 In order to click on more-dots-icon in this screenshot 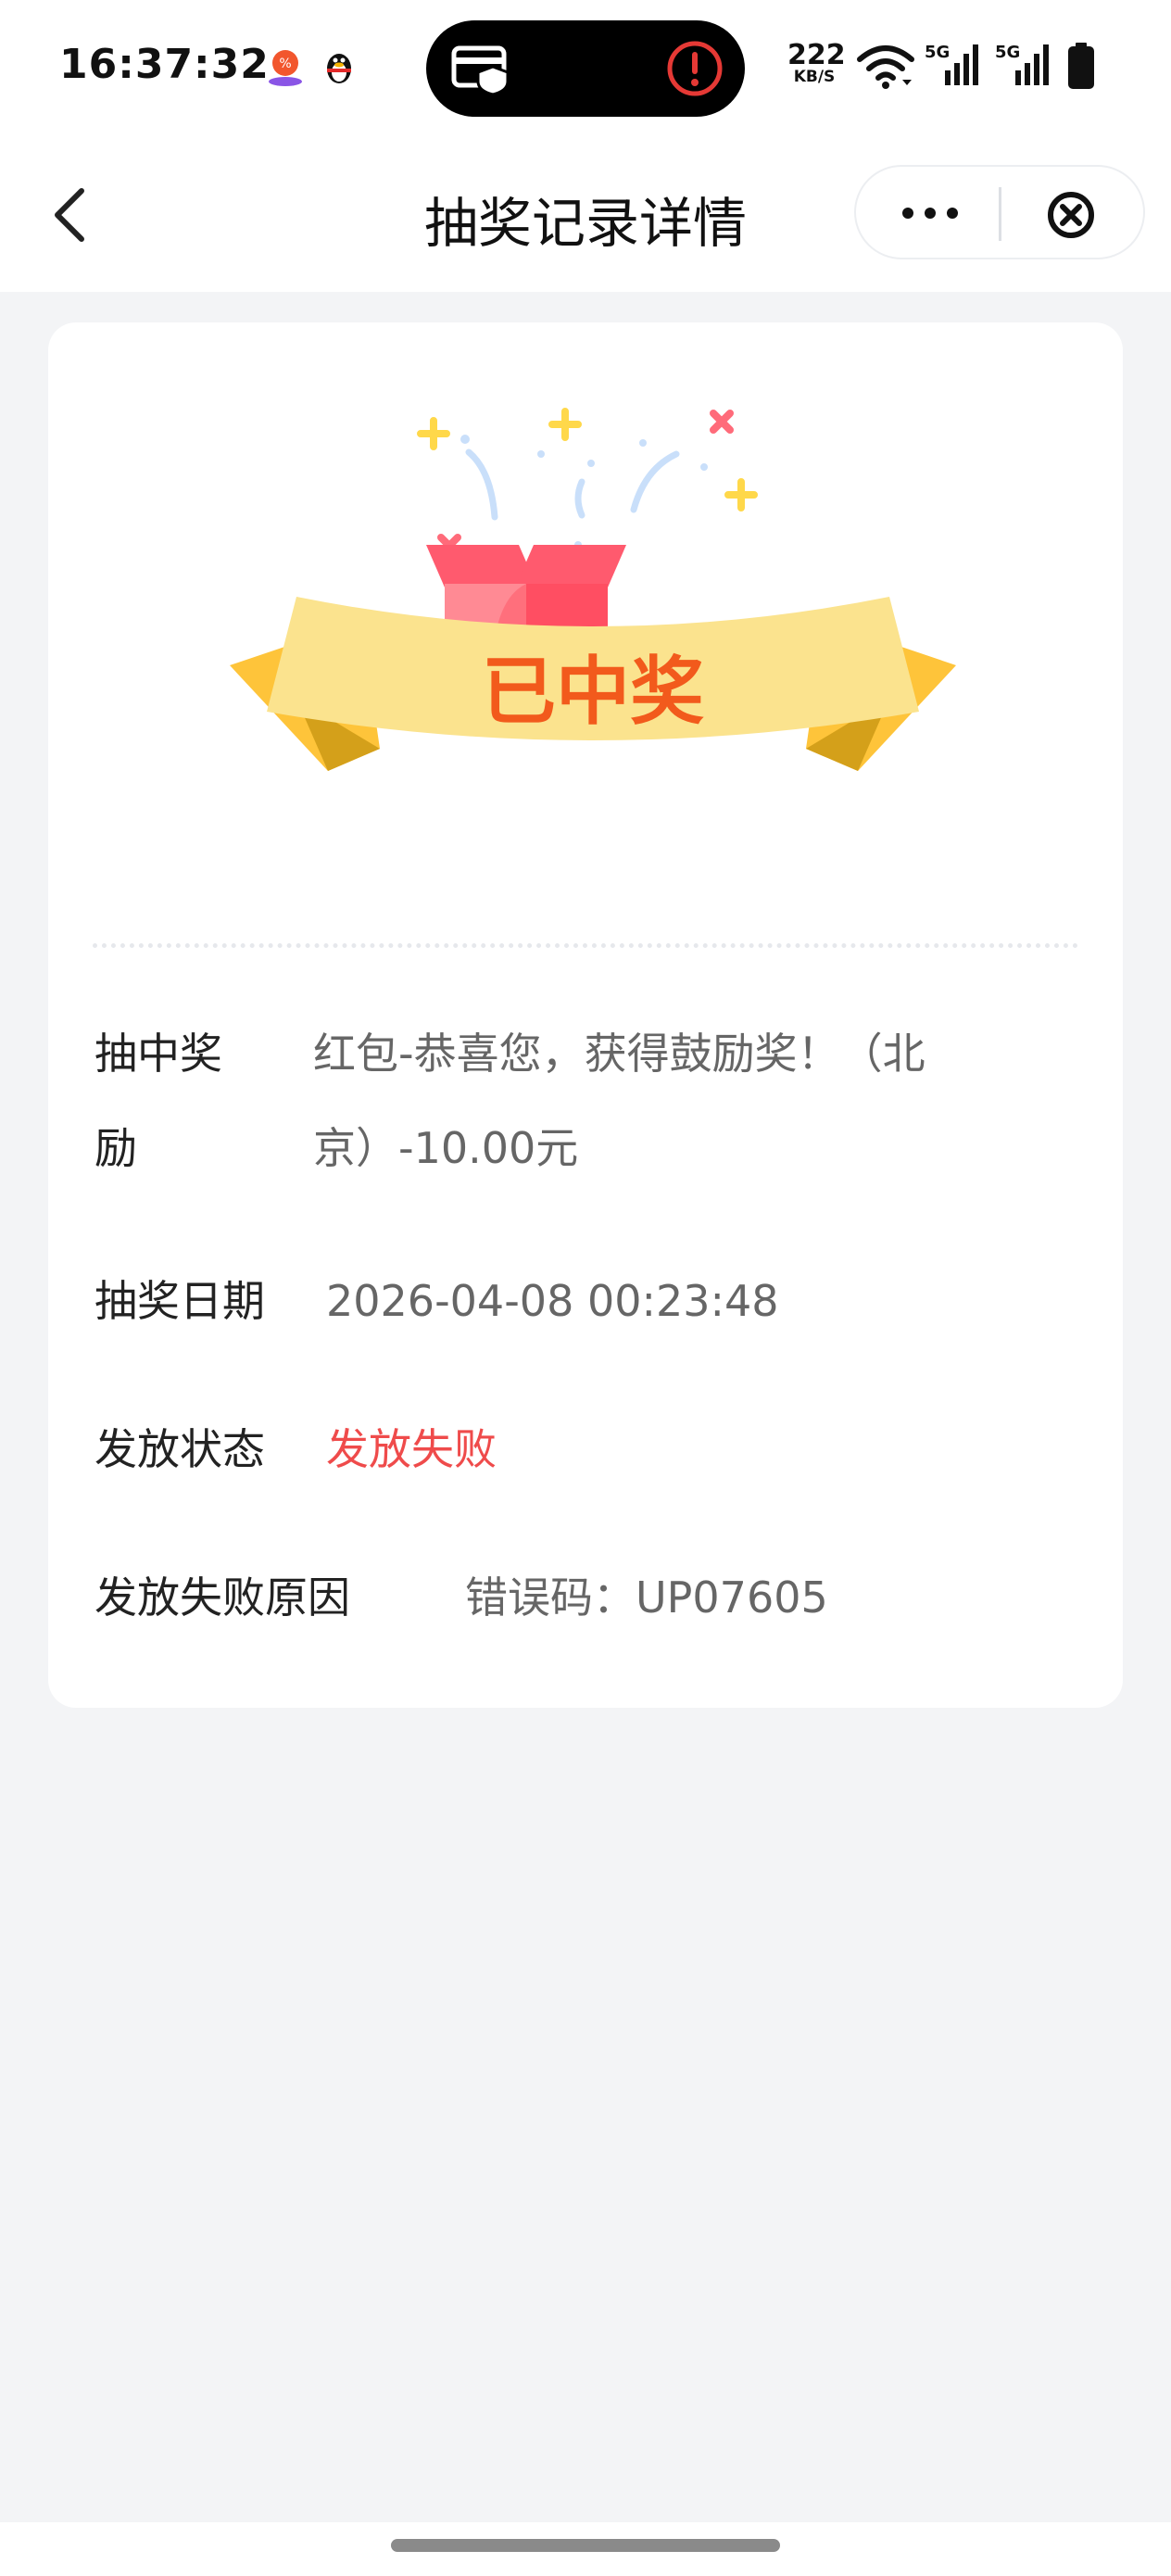, I will do `click(930, 213)`.